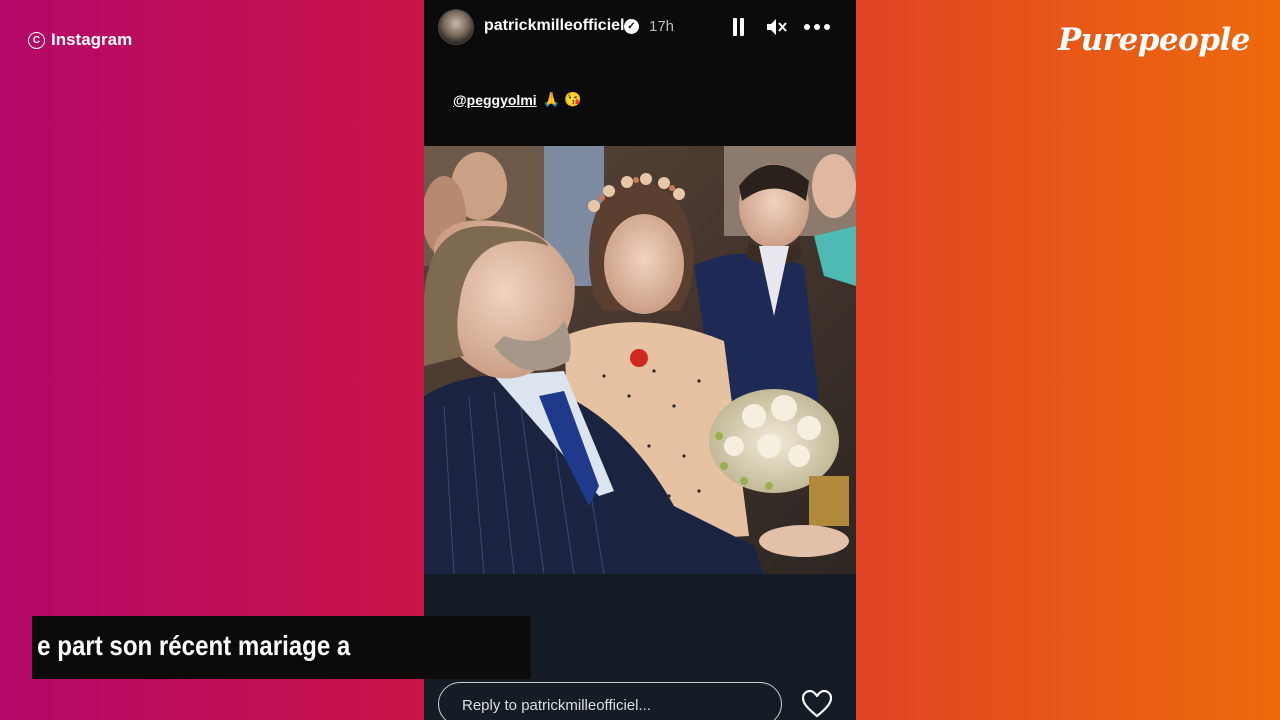  I want to click on avatar, so click(456, 27).